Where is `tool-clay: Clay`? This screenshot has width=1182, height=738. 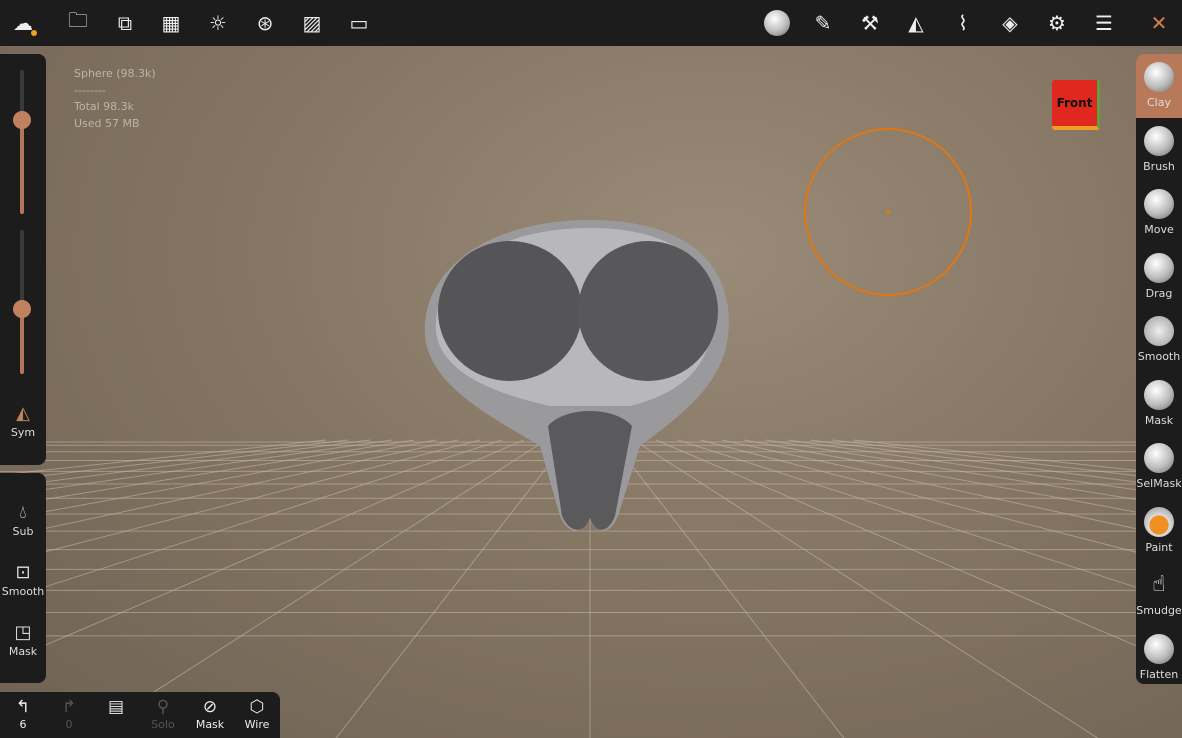 tool-clay: Clay is located at coordinates (1159, 86).